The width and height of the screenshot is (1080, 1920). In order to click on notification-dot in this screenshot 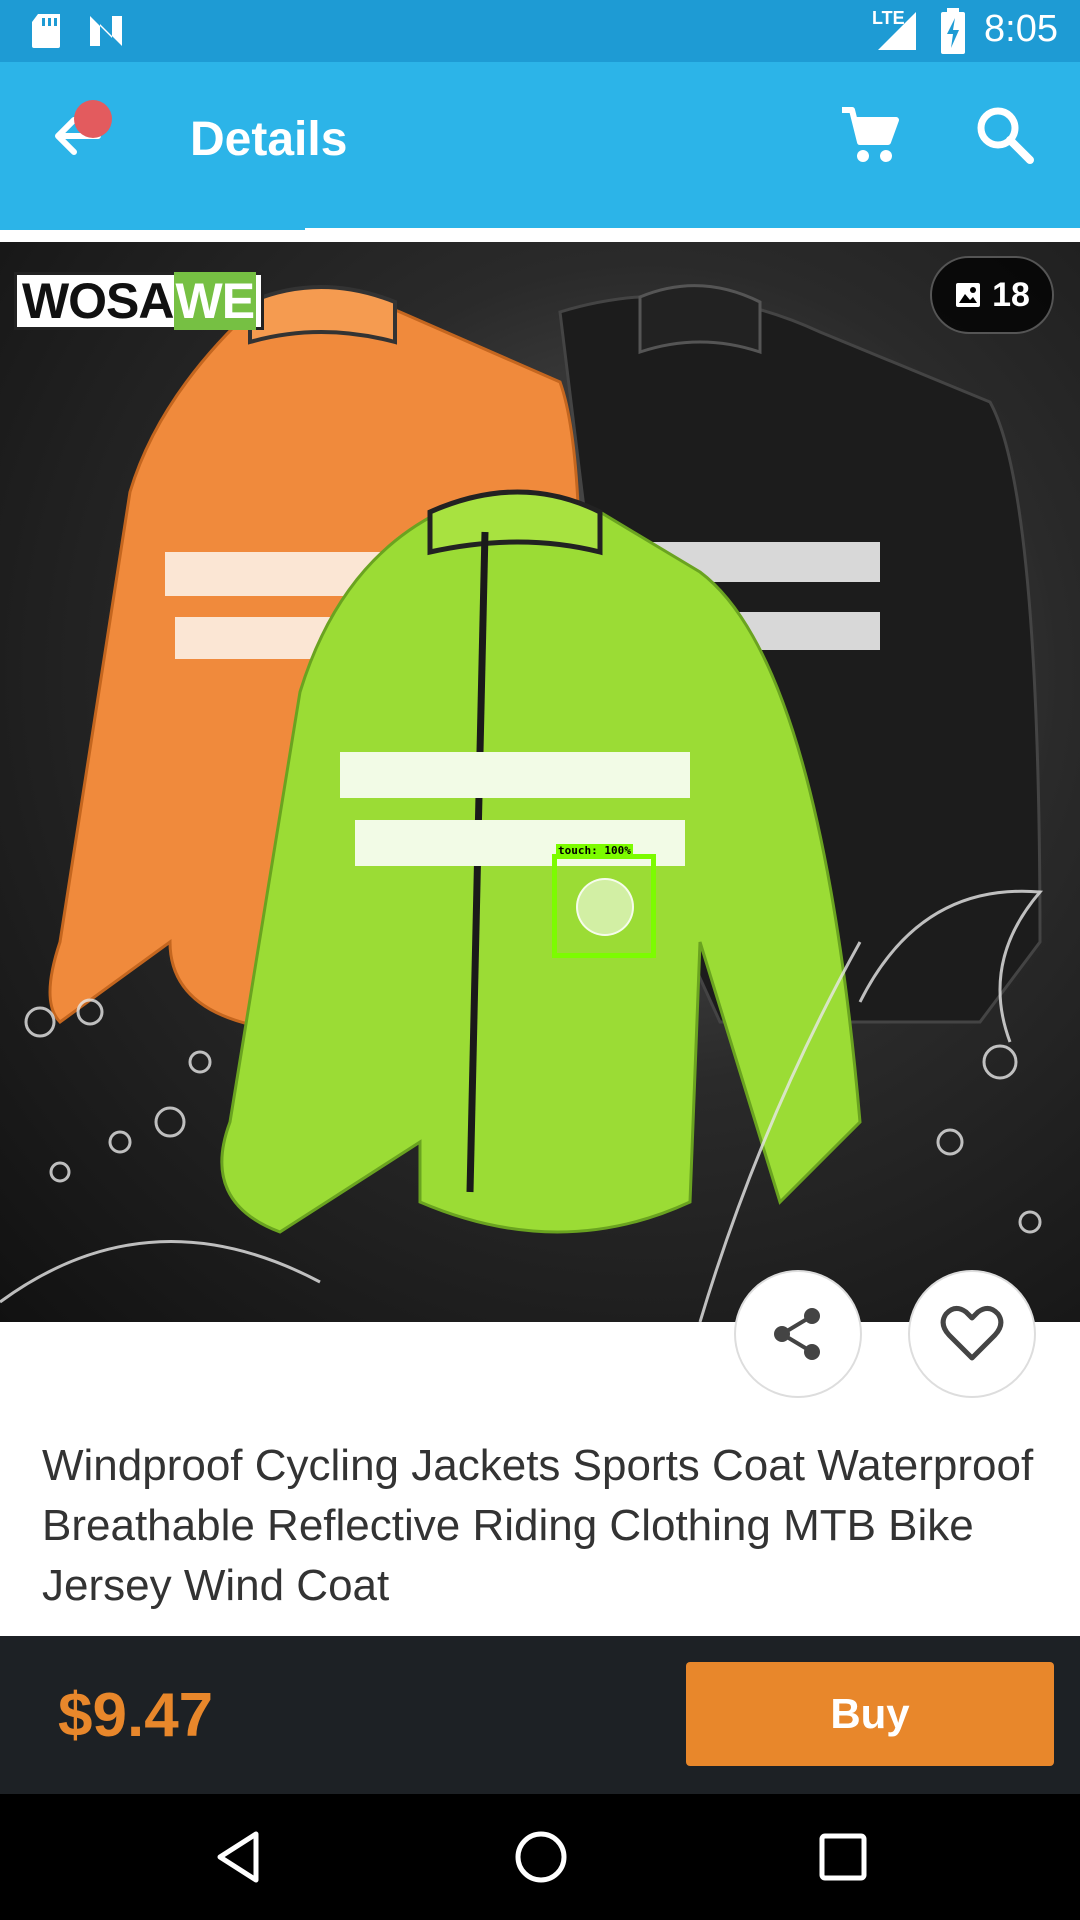, I will do `click(93, 119)`.